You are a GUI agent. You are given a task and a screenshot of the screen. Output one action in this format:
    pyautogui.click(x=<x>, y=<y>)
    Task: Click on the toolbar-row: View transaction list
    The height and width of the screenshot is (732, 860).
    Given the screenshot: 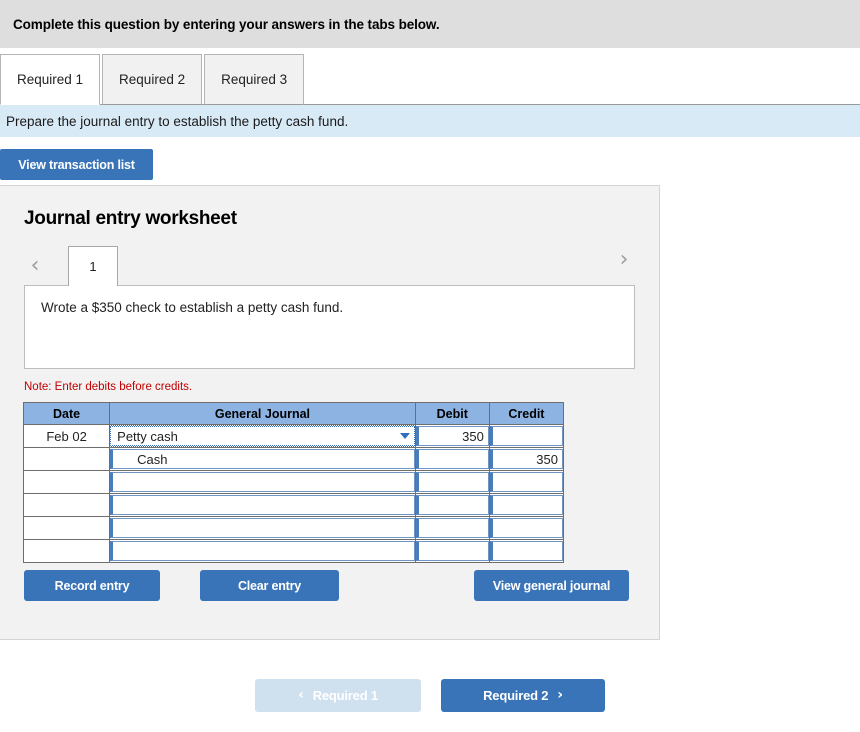 What is the action you would take?
    pyautogui.click(x=430, y=158)
    